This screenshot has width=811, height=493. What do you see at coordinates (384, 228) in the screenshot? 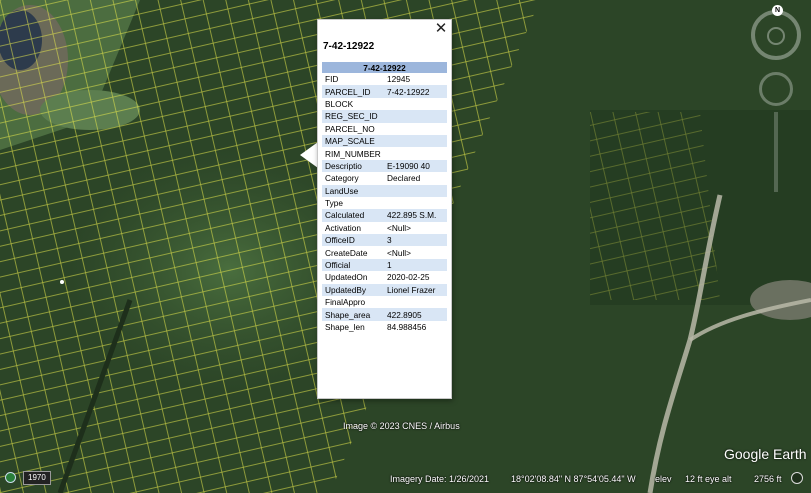
I see `attribute-row: Activation <Null>` at bounding box center [384, 228].